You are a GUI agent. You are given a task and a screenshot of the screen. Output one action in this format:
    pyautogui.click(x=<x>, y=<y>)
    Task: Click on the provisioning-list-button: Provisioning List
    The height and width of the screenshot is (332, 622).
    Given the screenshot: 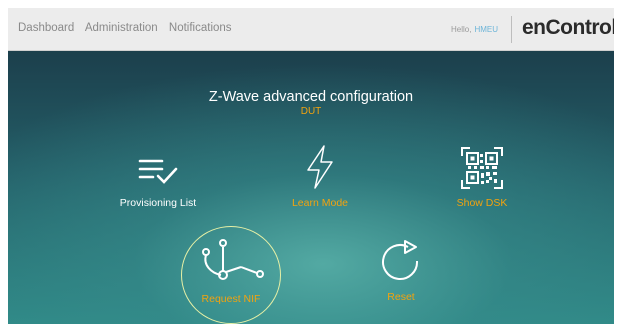 What is the action you would take?
    pyautogui.click(x=158, y=180)
    